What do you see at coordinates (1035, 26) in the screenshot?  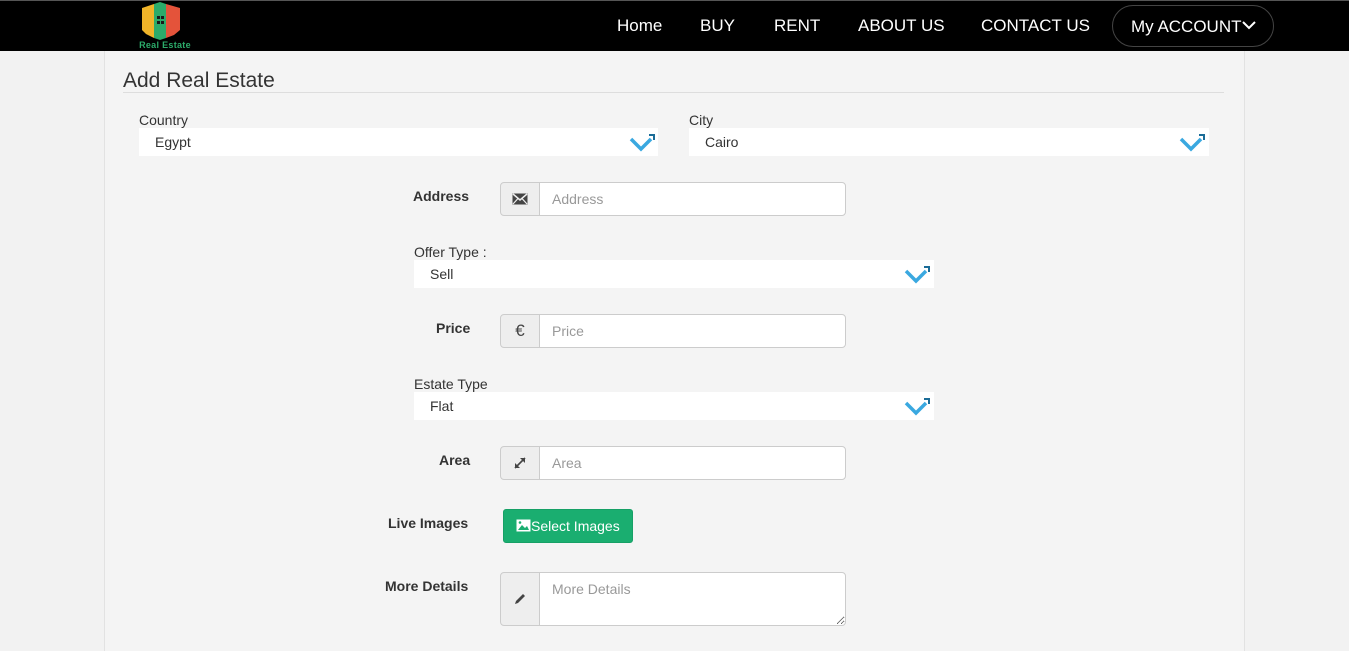 I see `nav-contact-us: CONTACT US` at bounding box center [1035, 26].